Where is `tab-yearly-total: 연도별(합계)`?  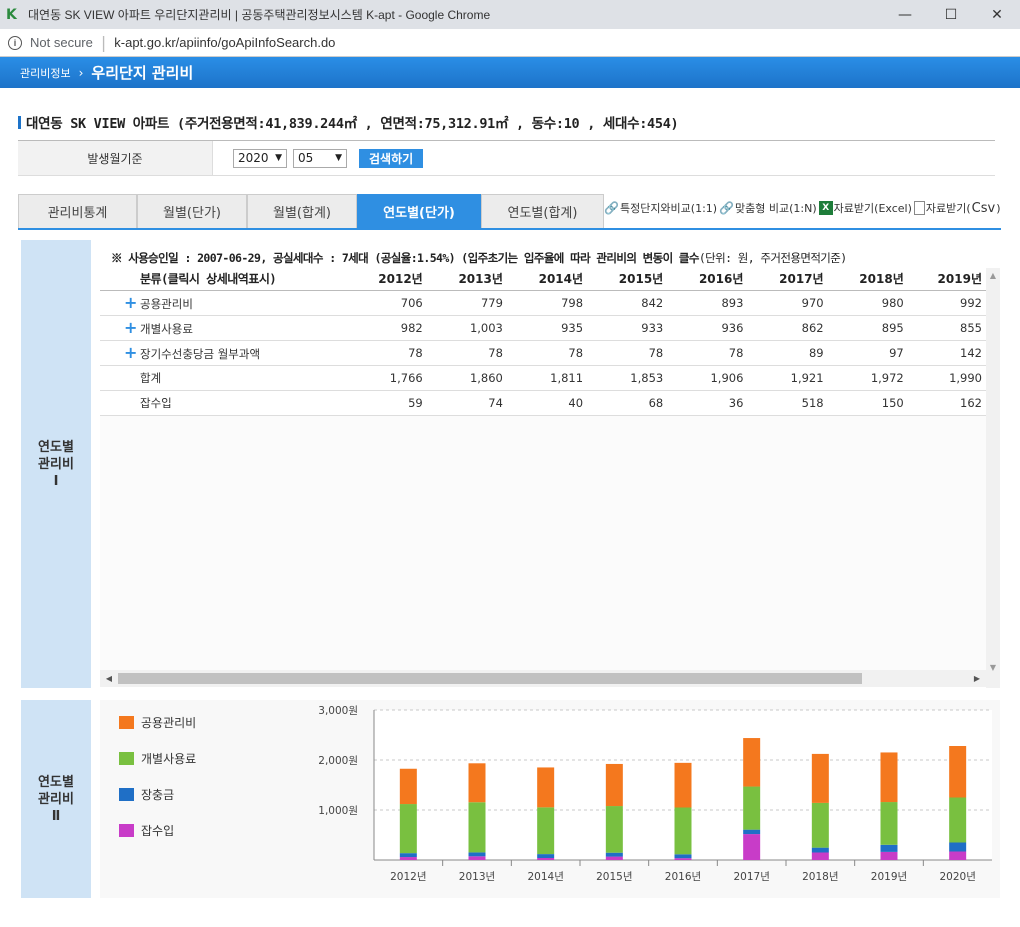
tab-yearly-total: 연도별(합계) is located at coordinates (542, 211).